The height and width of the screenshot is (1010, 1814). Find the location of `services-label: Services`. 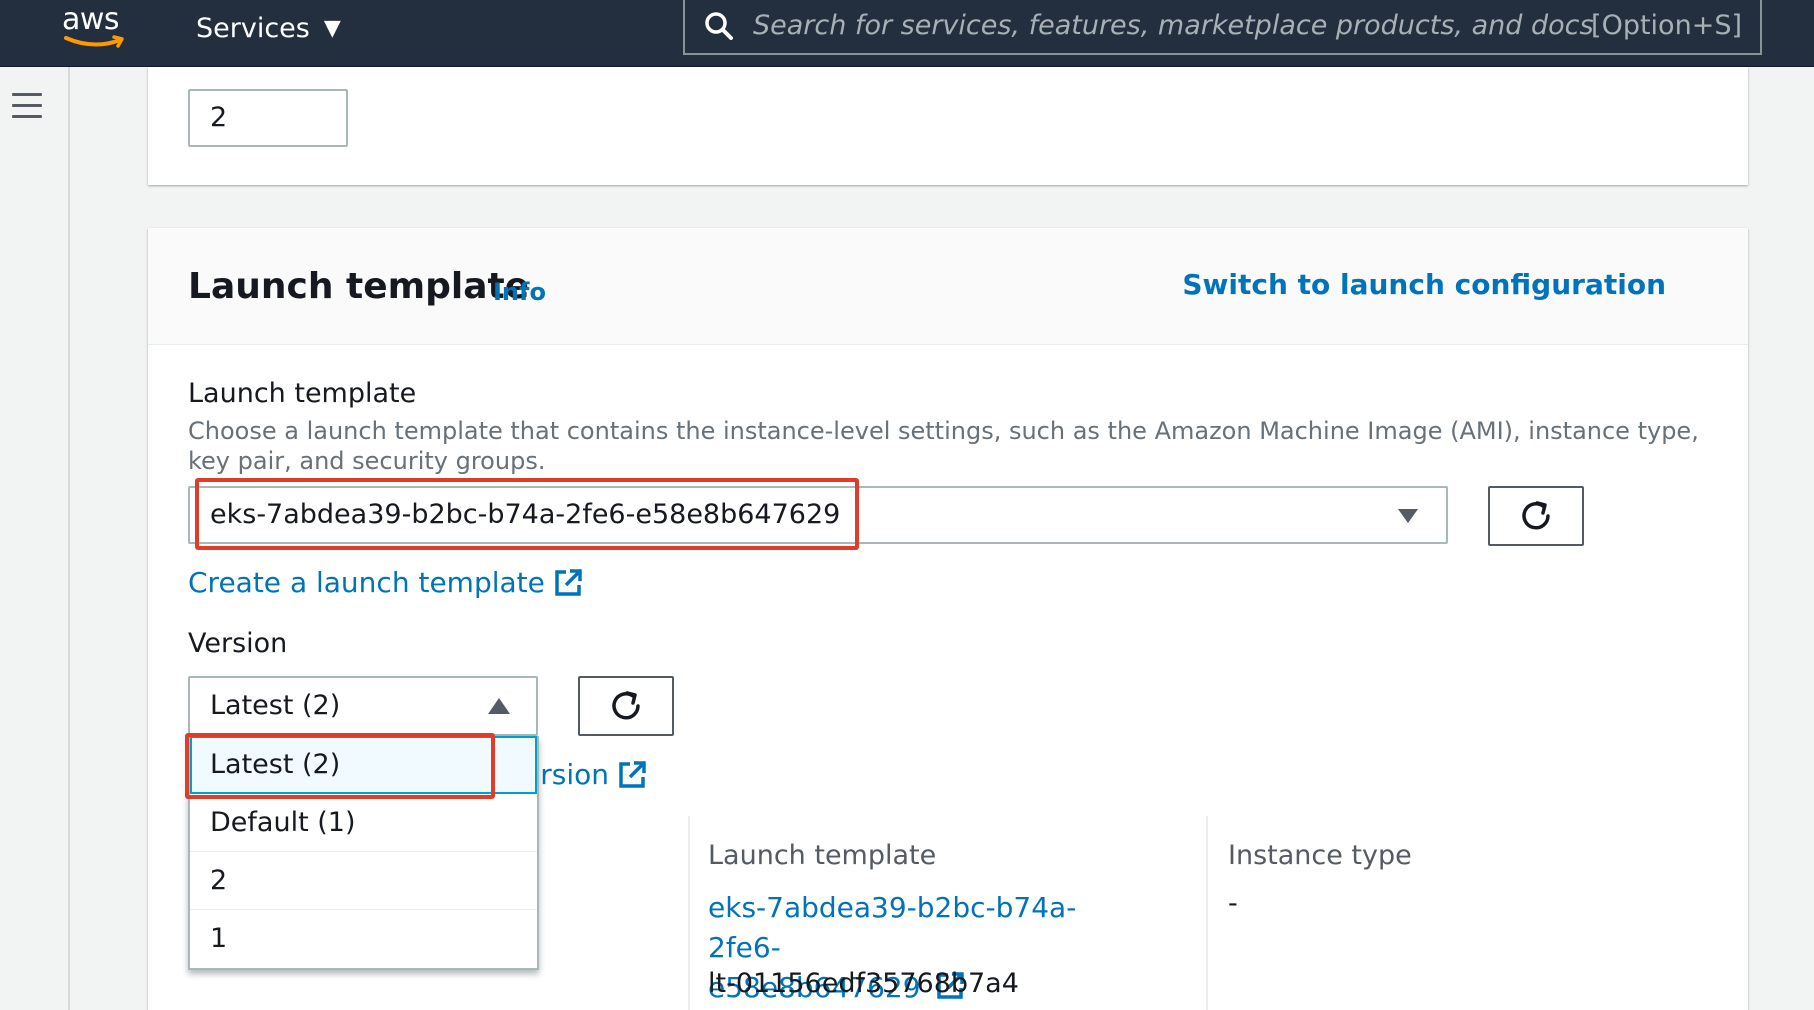

services-label: Services is located at coordinates (253, 28).